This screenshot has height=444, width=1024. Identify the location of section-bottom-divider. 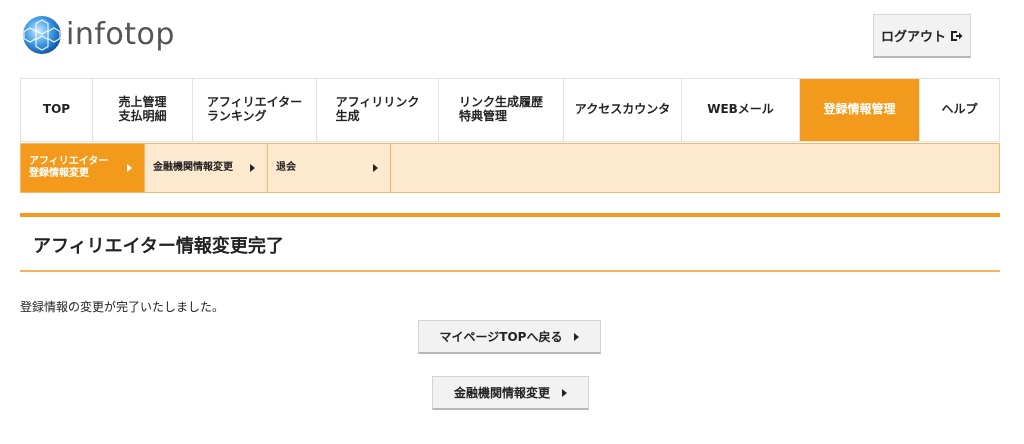
(510, 271).